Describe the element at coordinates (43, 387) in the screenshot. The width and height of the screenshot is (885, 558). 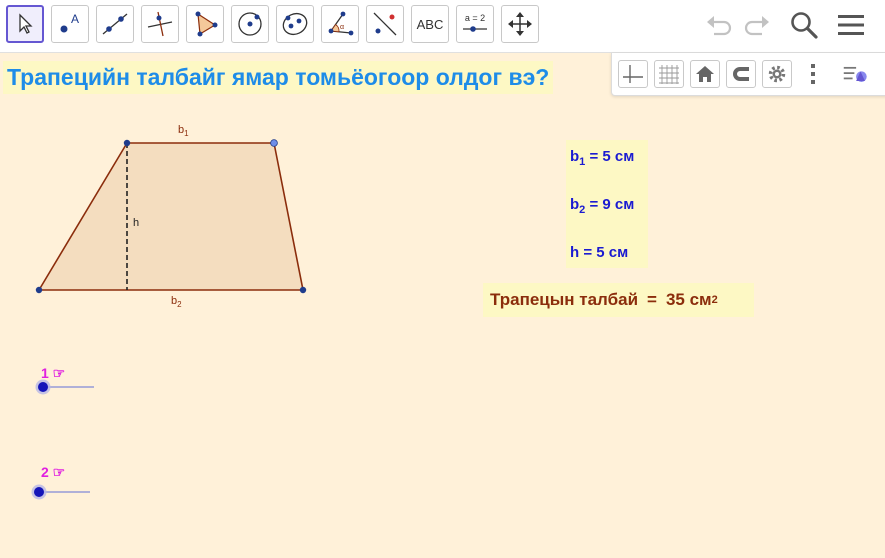
I see `slider-1-handle` at that location.